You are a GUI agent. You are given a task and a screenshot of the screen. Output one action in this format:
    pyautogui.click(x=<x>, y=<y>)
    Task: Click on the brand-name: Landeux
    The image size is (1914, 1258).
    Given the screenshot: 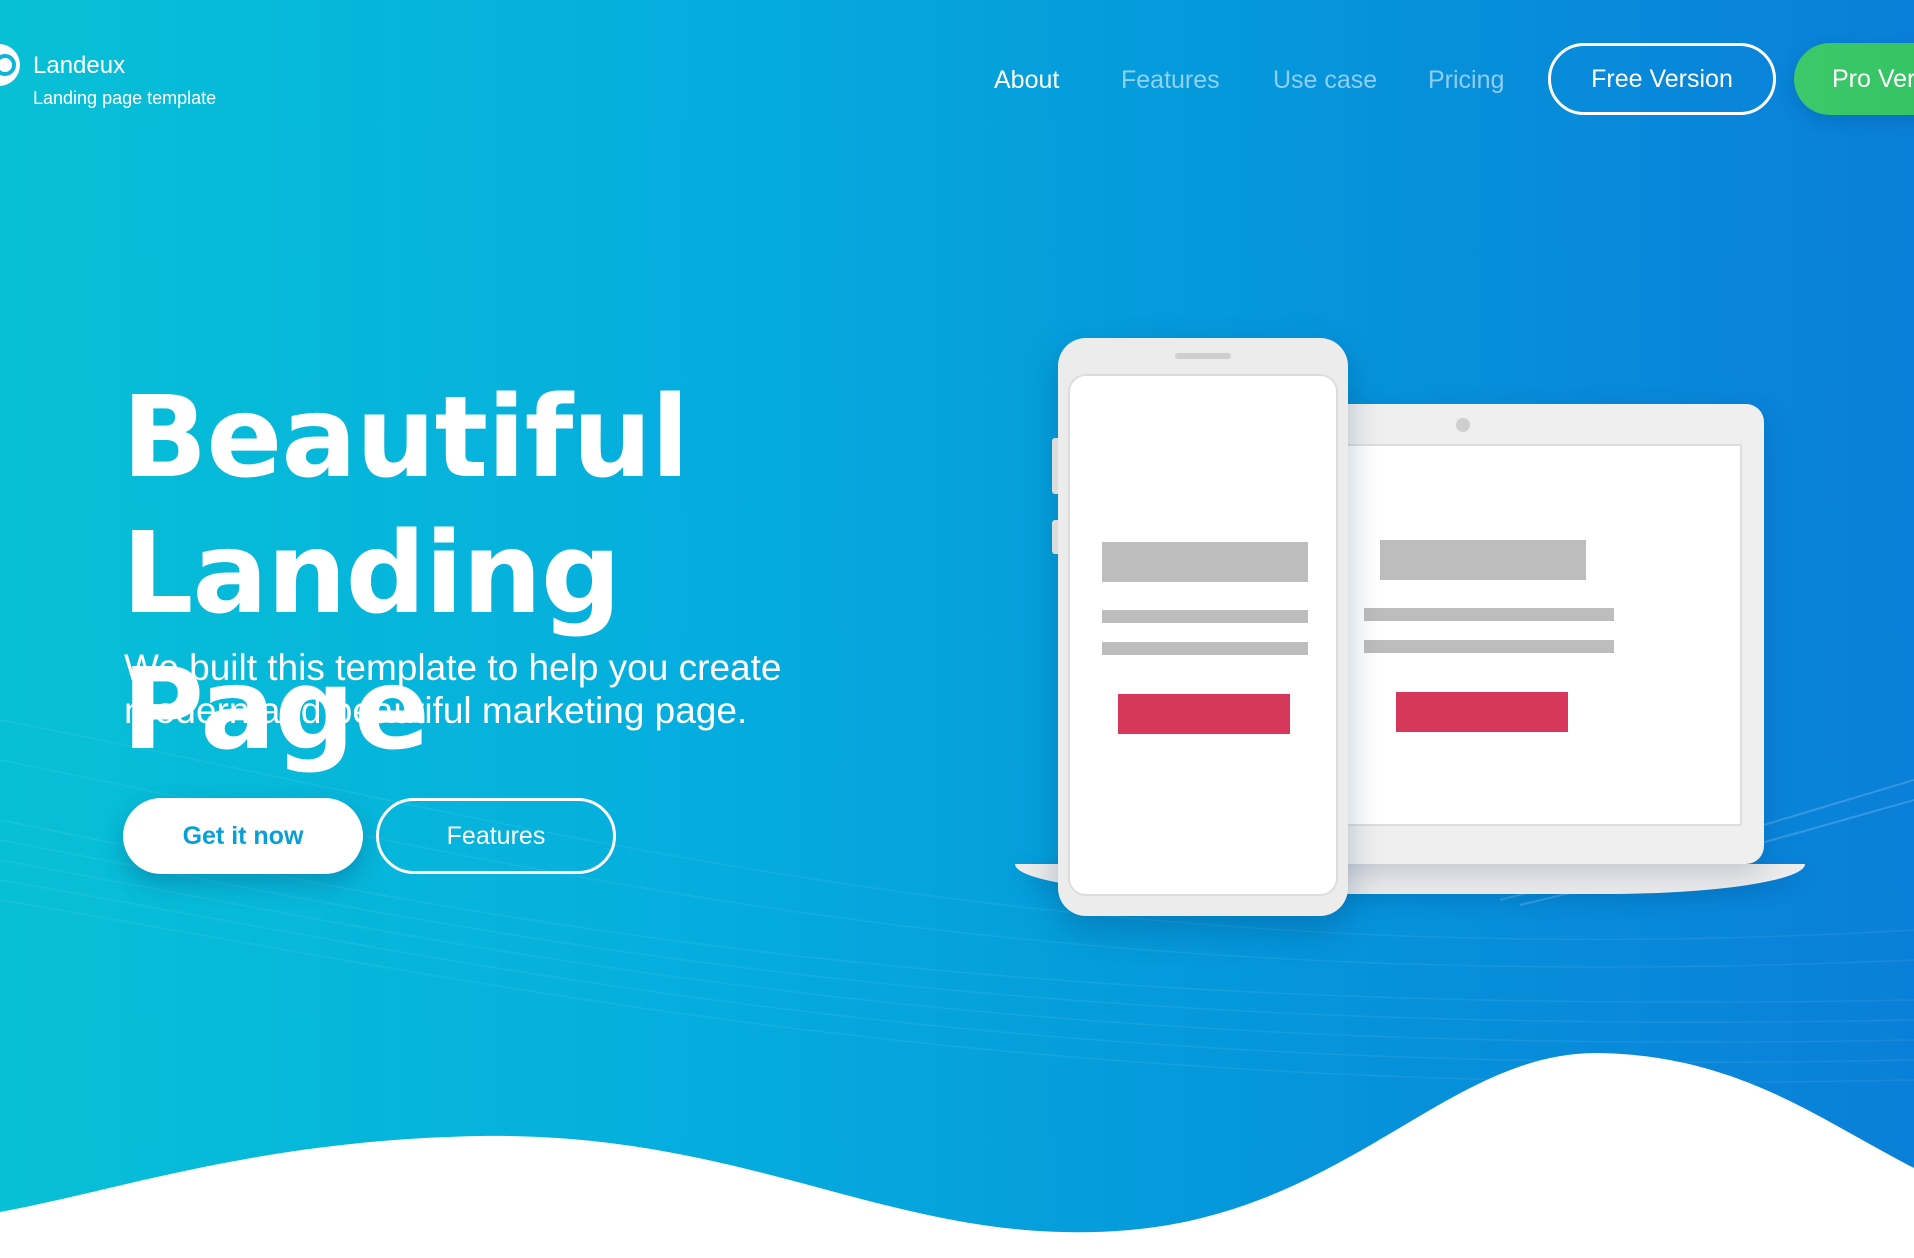 What is the action you would take?
    pyautogui.click(x=79, y=65)
    